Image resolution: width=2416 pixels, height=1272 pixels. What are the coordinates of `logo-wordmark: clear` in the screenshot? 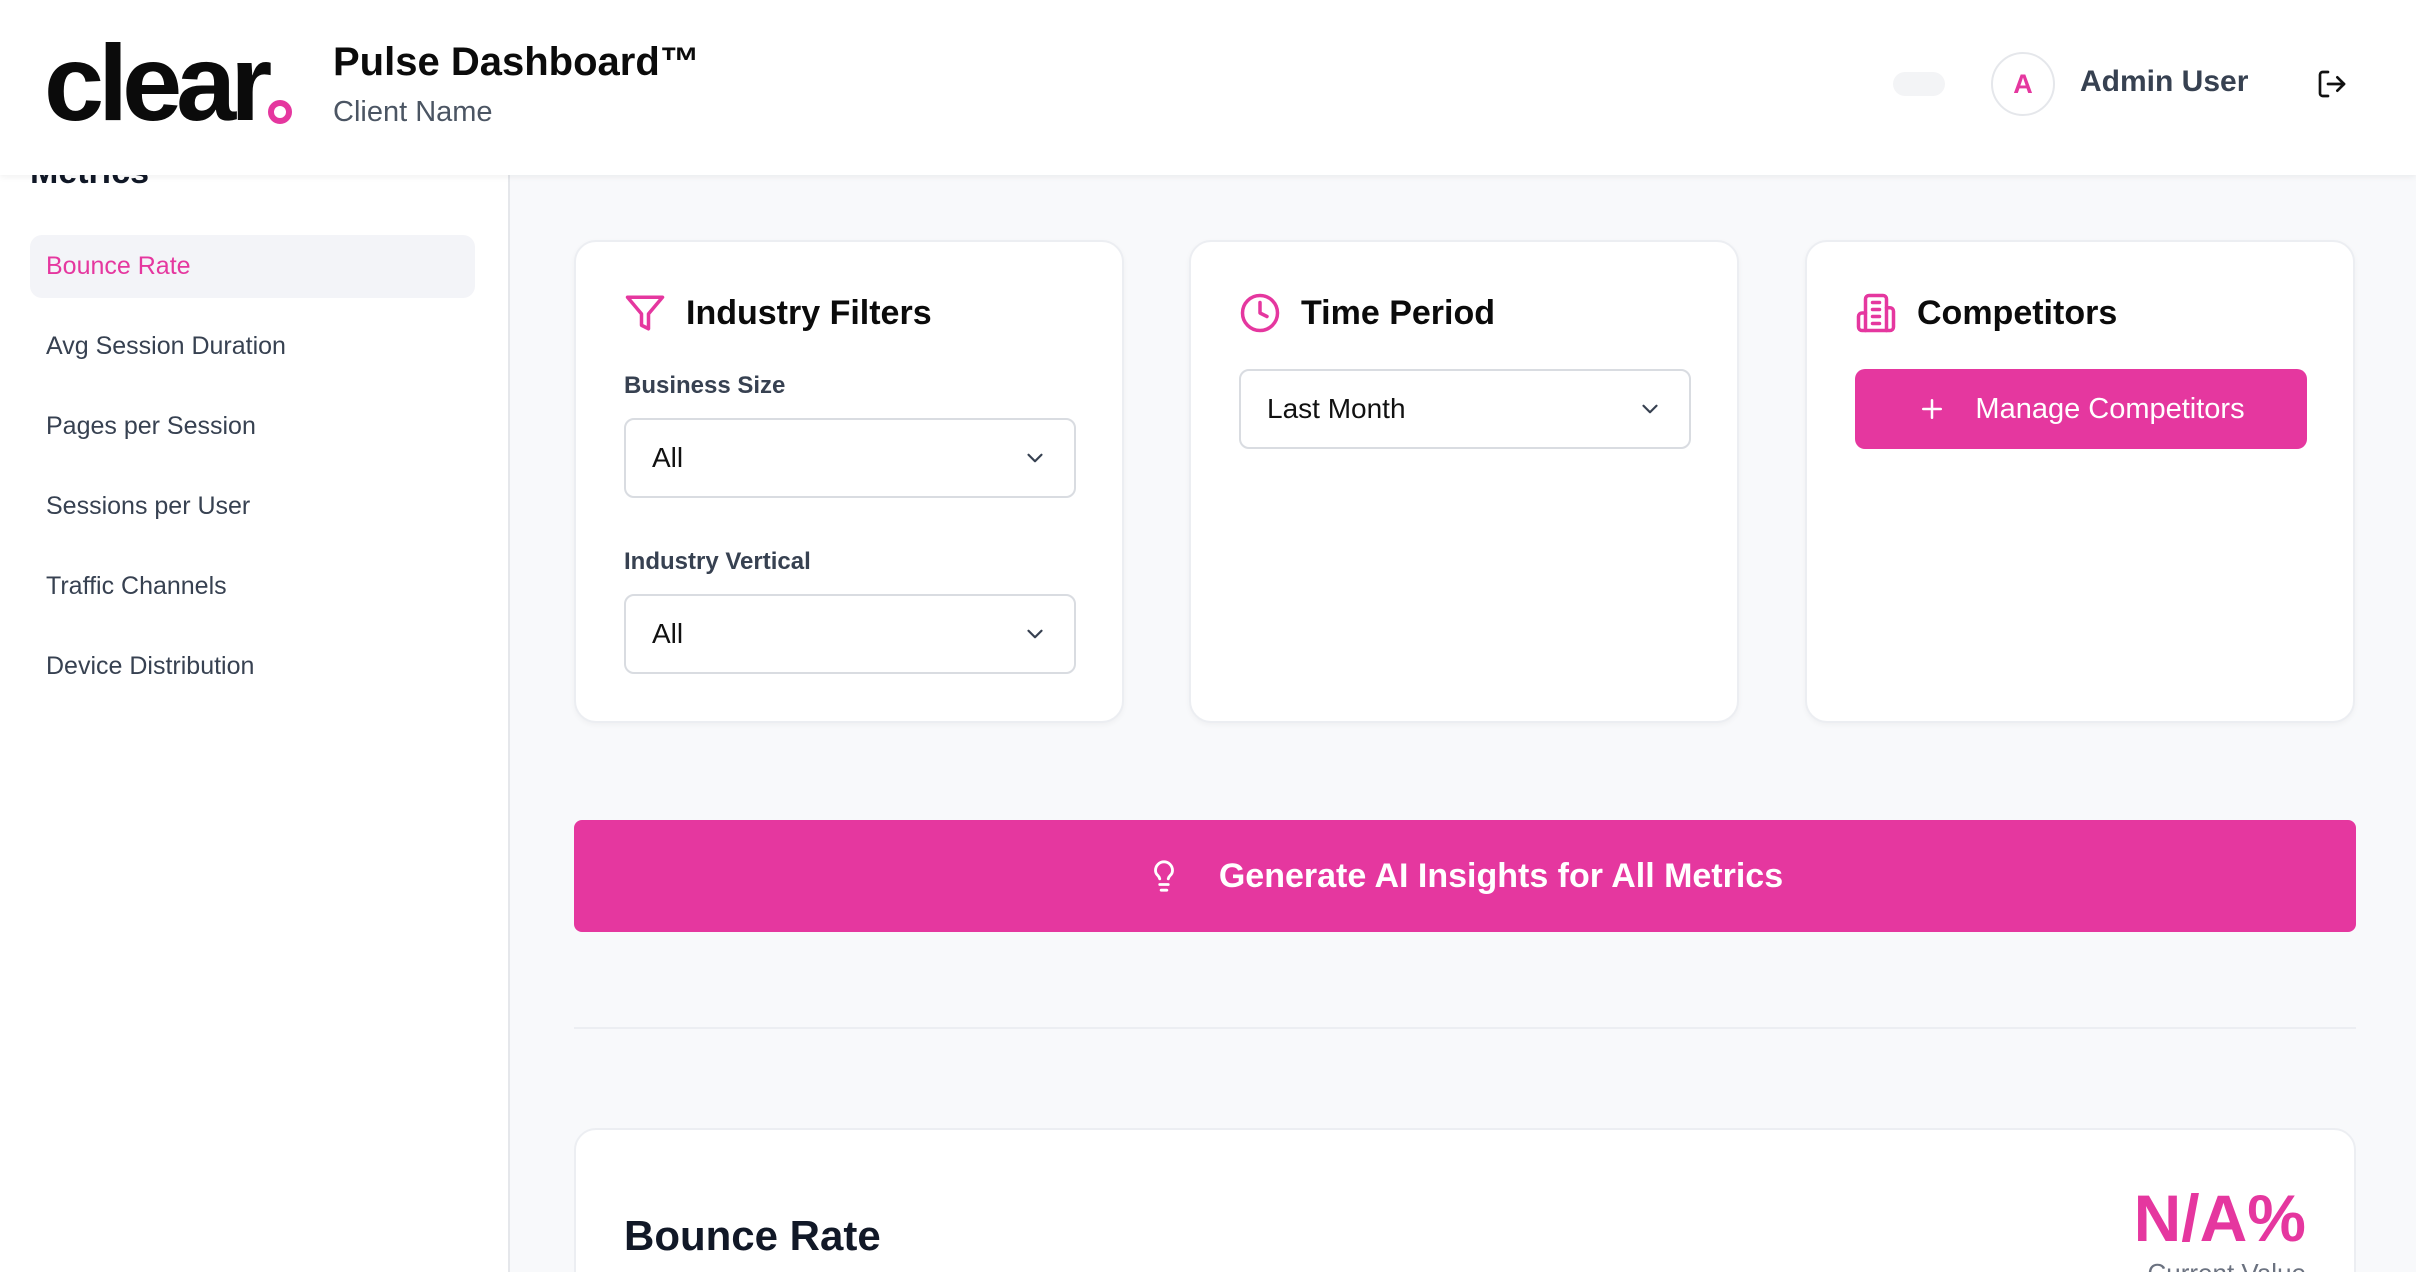 It's located at (158, 82).